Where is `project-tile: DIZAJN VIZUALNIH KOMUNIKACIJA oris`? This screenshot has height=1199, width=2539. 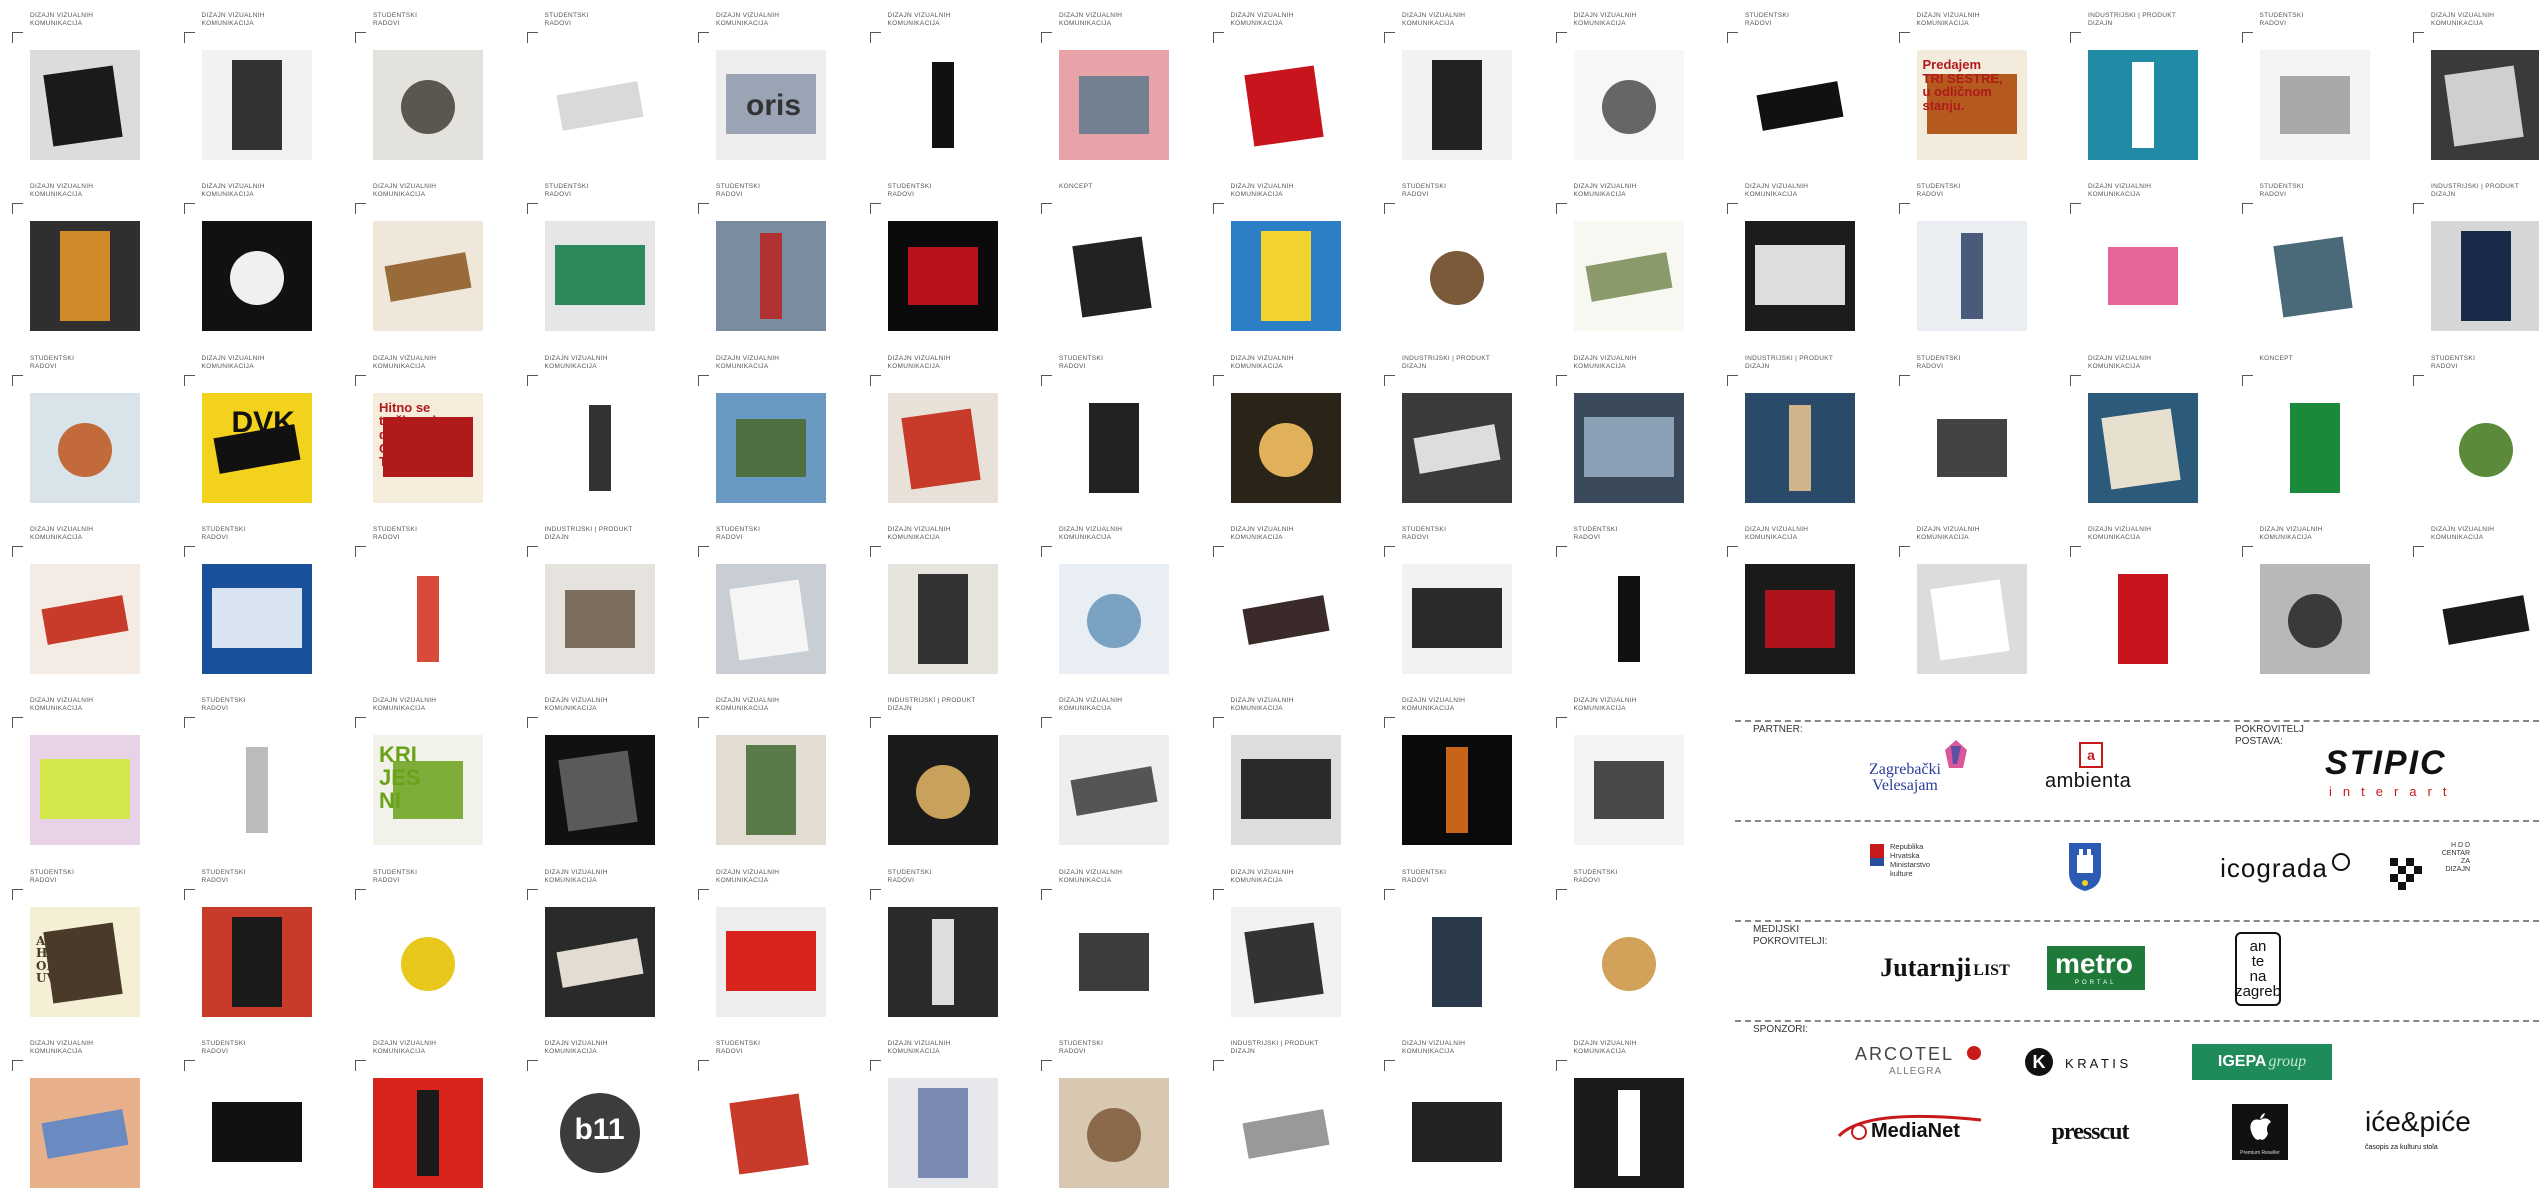
project-tile: DIZAJN VIZUALNIH KOMUNIKACIJA oris is located at coordinates (771, 85).